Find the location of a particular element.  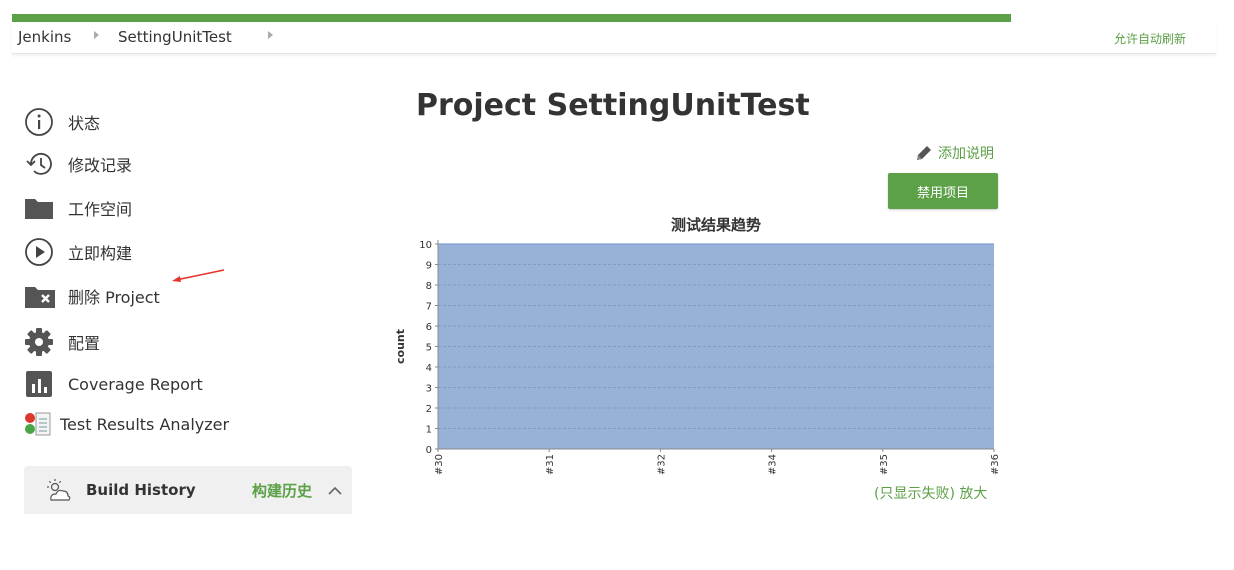

chart-y-tick-label: 9 is located at coordinates (429, 266).